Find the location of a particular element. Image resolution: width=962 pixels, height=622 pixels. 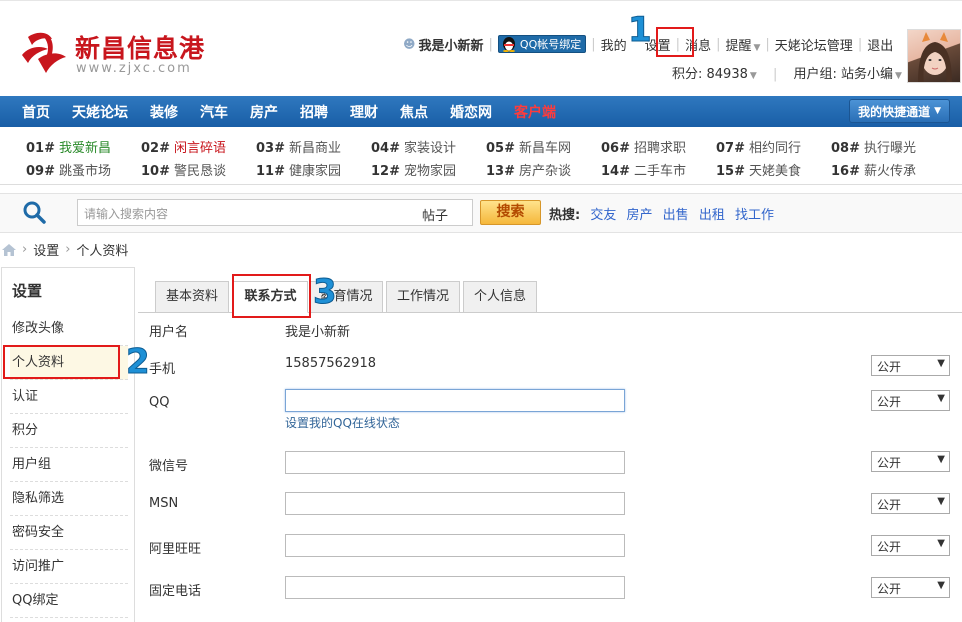

search-type-select: 帖子 is located at coordinates (442, 212).